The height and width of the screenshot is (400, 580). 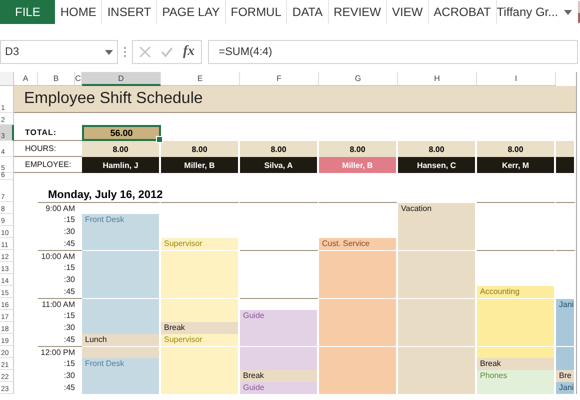 I want to click on sheet-title: Employee Shift Schedule, so click(x=295, y=99).